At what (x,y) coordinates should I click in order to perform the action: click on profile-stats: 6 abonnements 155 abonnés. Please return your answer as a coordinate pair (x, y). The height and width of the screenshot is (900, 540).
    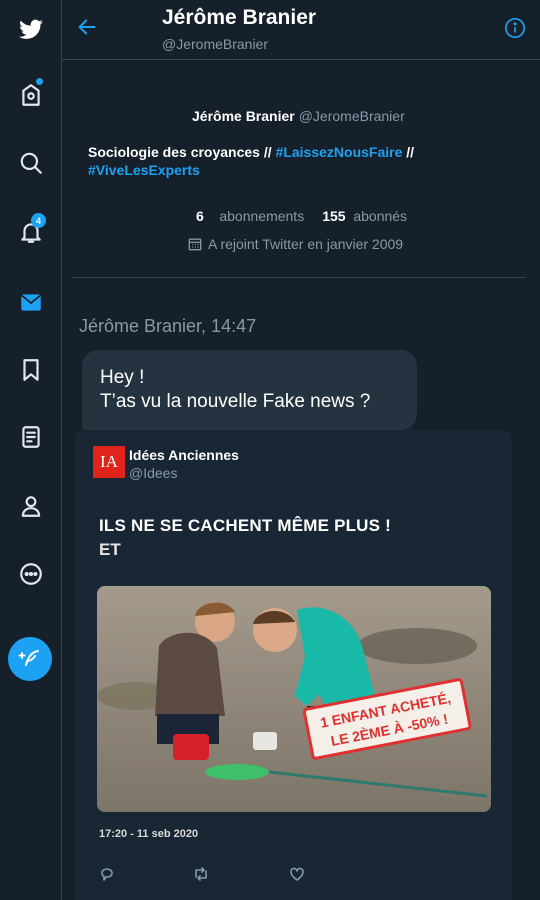
    Looking at the image, I should click on (301, 216).